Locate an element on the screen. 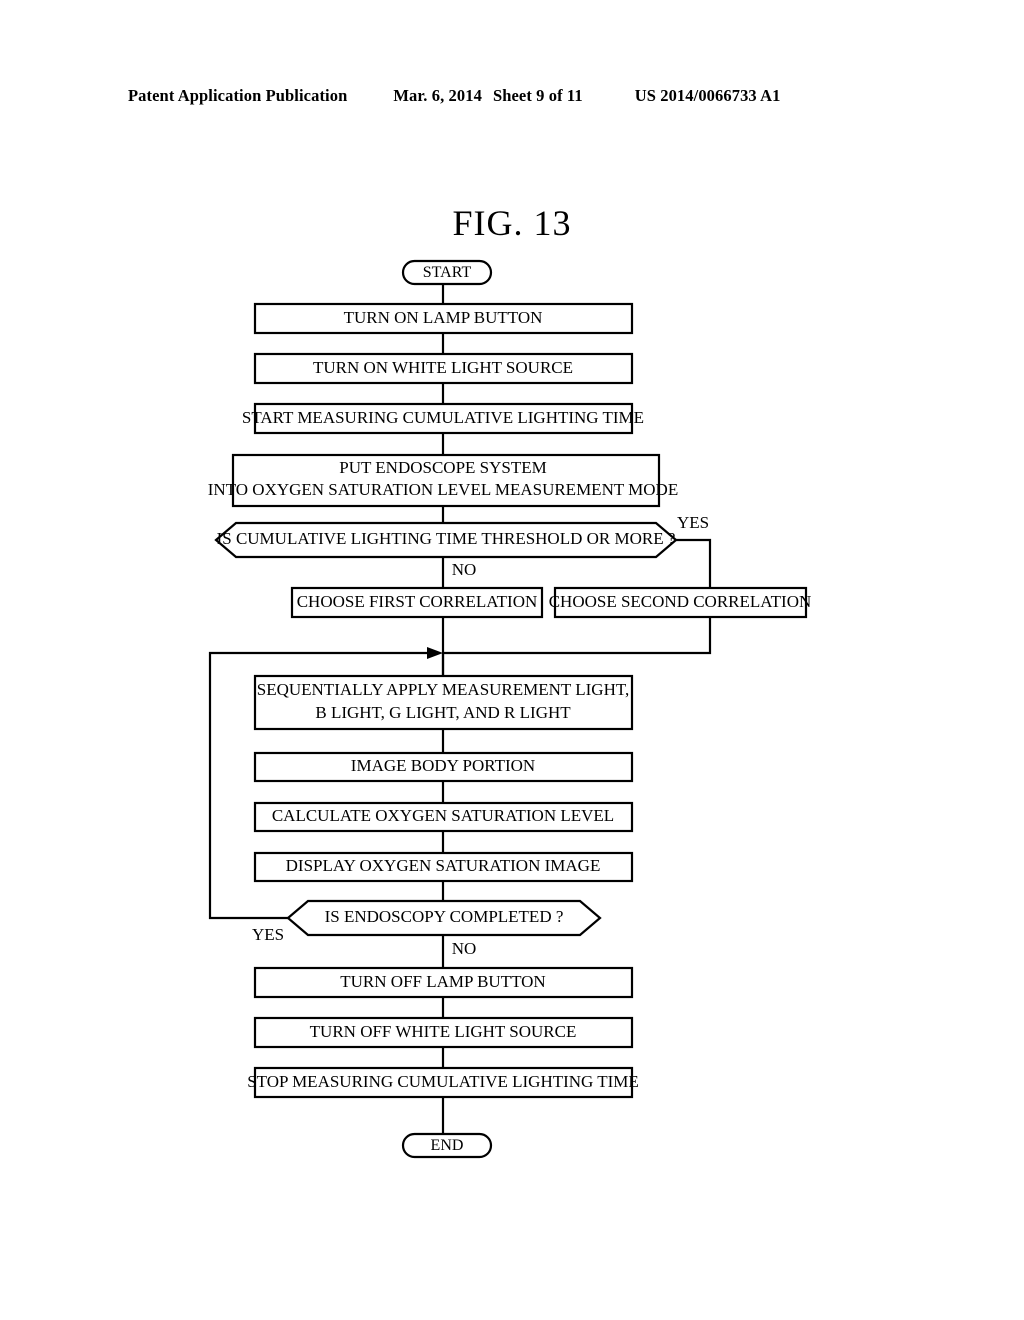 The image size is (1024, 1320). node-turn-off-lamp-button-label: TURN OFF LAMP BUTTON is located at coordinates (442, 981).